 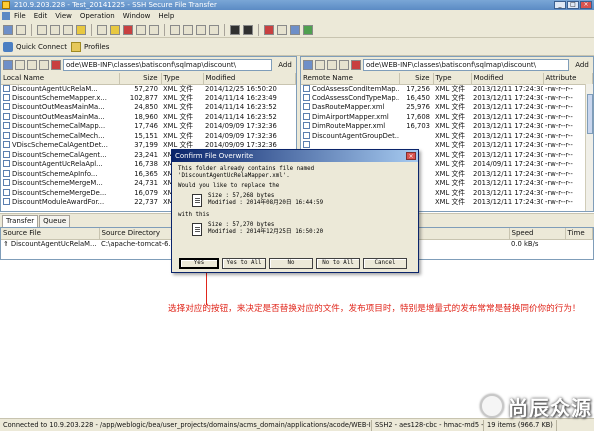 What do you see at coordinates (201, 29) in the screenshot?
I see `view-list-icon` at bounding box center [201, 29].